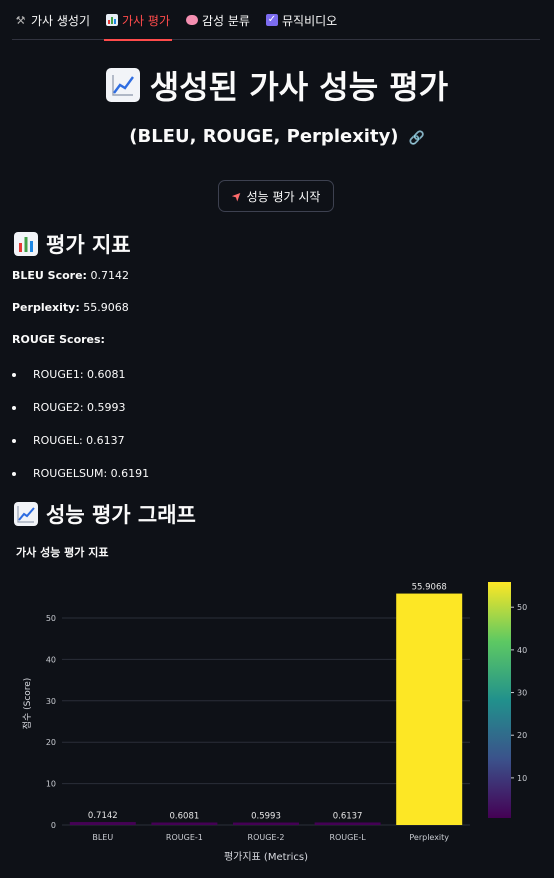 The image size is (554, 878). I want to click on tab-label: 가사 생성기, so click(61, 20).